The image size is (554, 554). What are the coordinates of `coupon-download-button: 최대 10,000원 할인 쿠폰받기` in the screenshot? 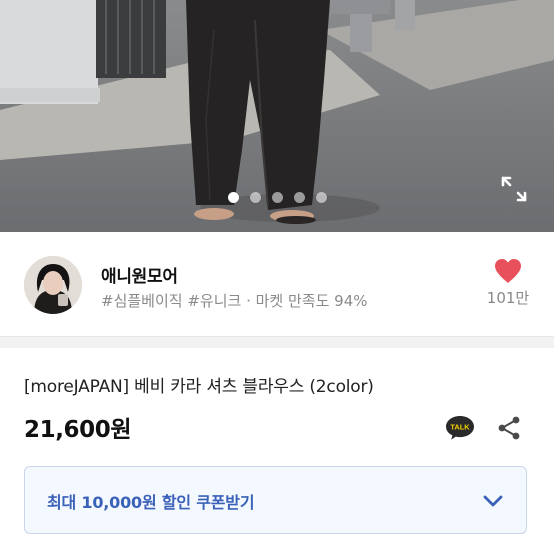 It's located at (275, 500).